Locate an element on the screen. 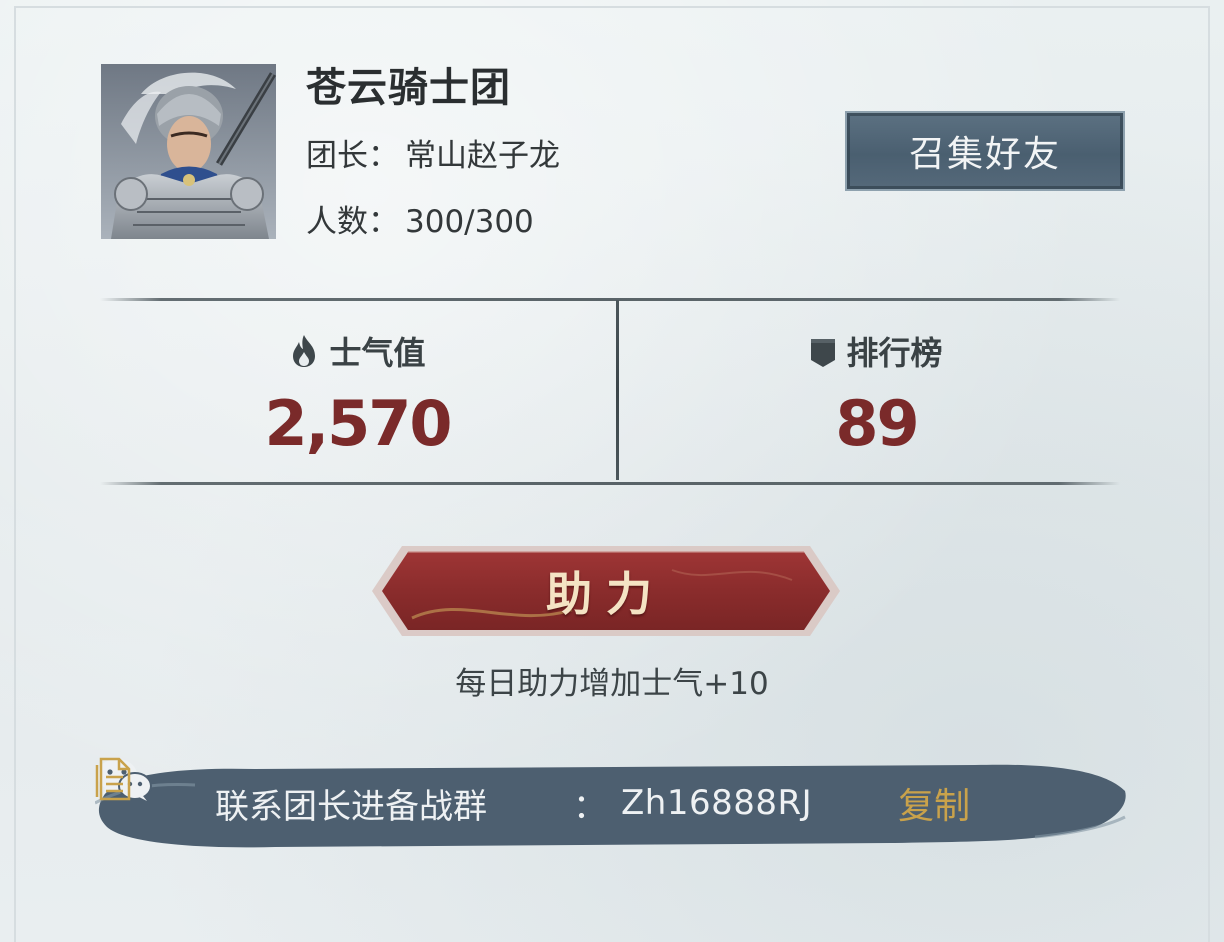 The image size is (1224, 942). contact-band: 联系团长进备战群 ： Zh16888RJ 复制 is located at coordinates (612, 803).